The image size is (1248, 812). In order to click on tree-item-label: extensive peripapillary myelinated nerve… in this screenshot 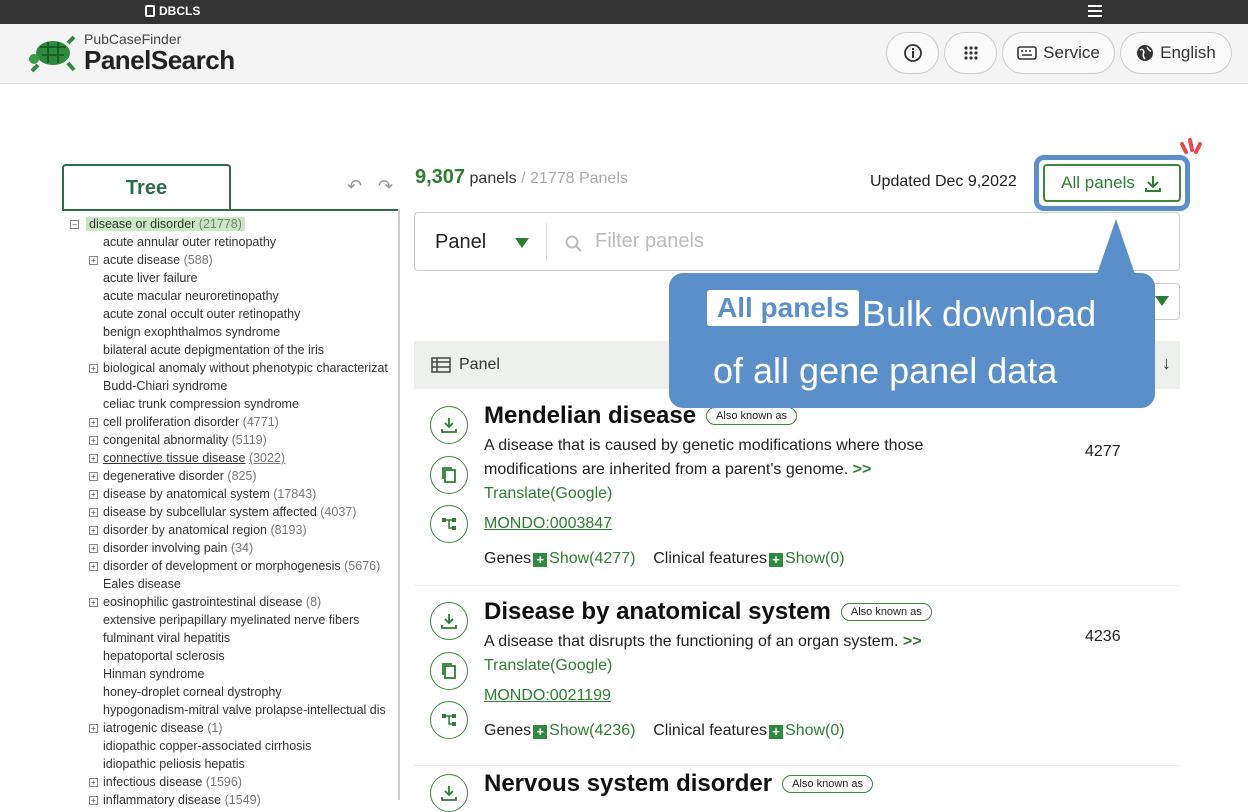, I will do `click(231, 620)`.